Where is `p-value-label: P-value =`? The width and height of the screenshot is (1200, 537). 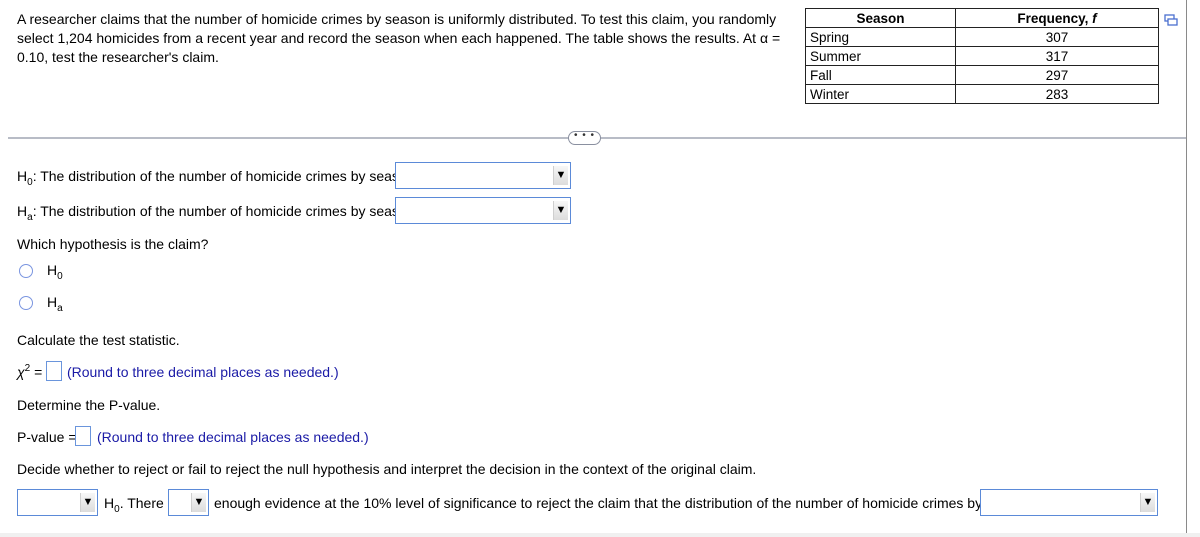
p-value-label: P-value = is located at coordinates (47, 437).